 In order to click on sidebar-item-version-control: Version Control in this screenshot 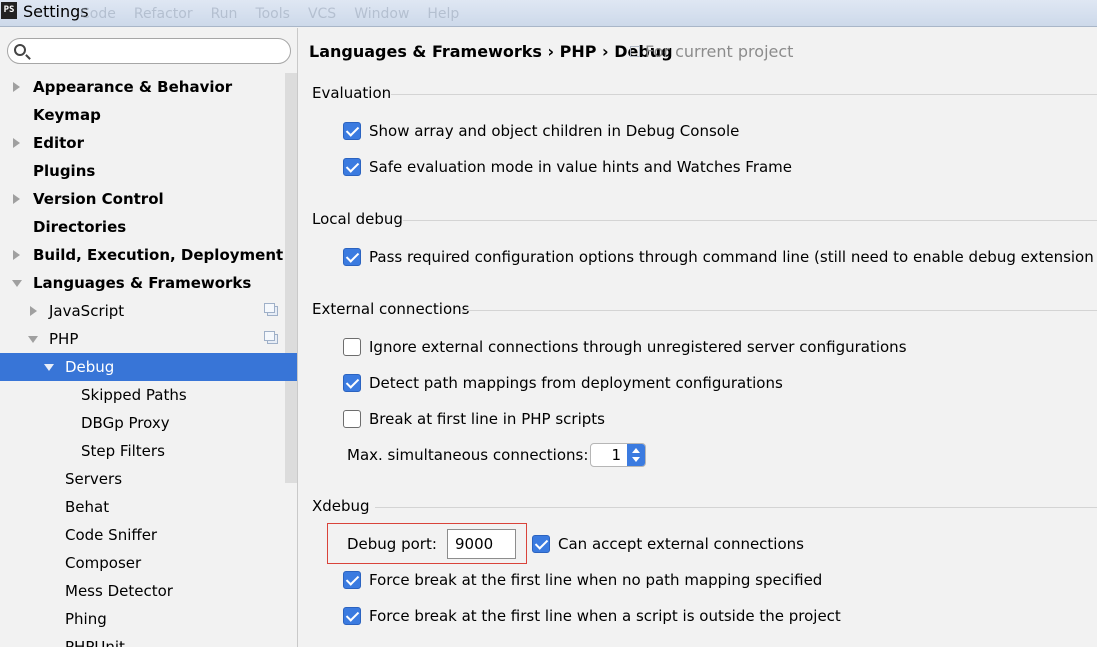, I will do `click(142, 199)`.